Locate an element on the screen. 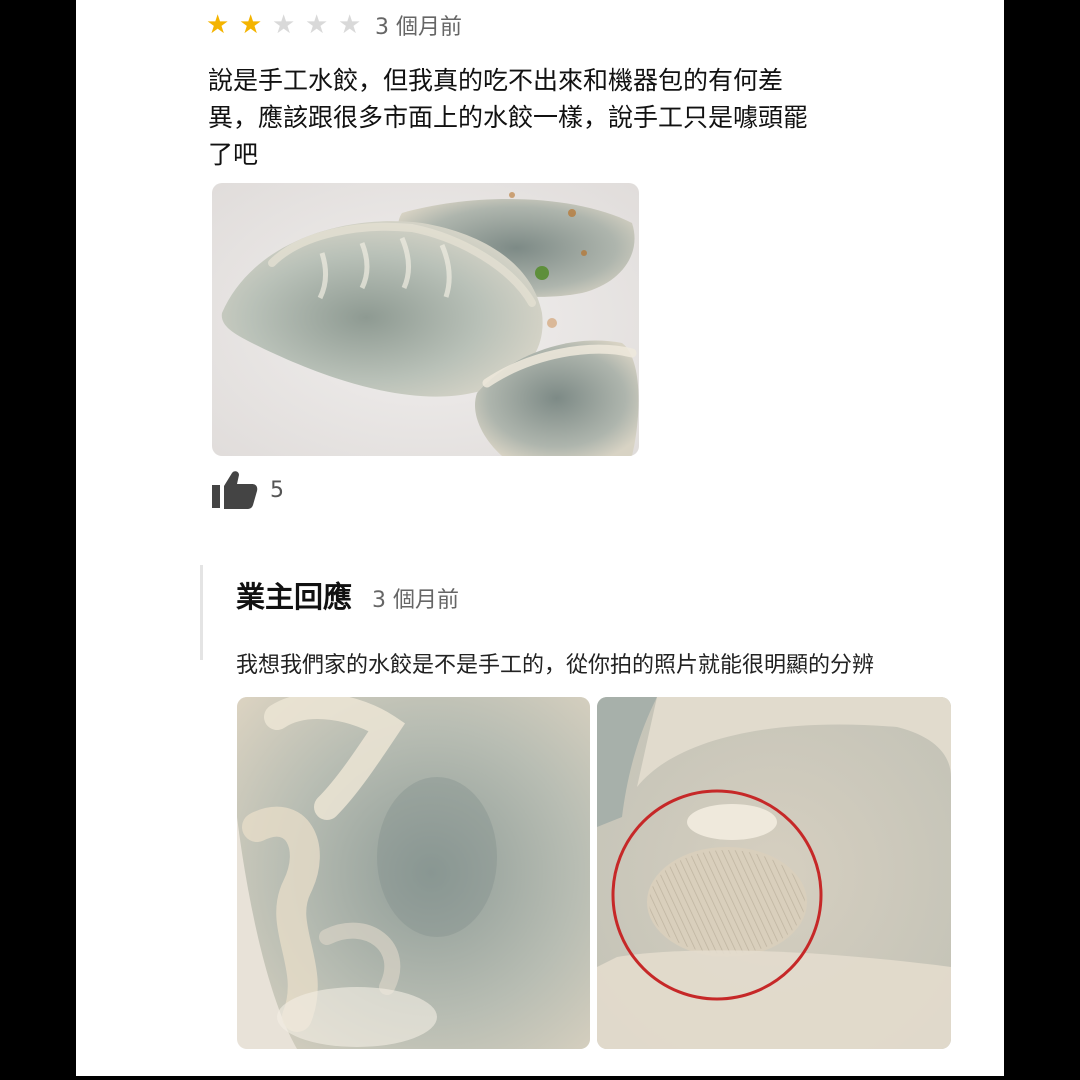  star-rating: ★ ★ ★ ★ ★ is located at coordinates (288, 25).